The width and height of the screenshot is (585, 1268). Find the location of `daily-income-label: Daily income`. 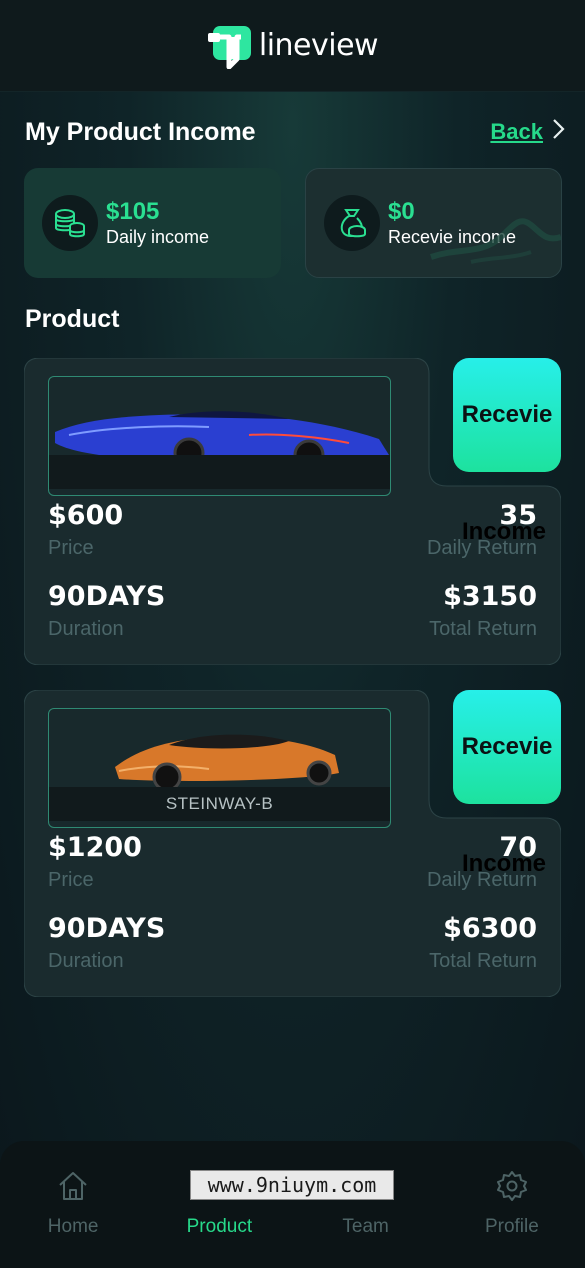

daily-income-label: Daily income is located at coordinates (158, 237).